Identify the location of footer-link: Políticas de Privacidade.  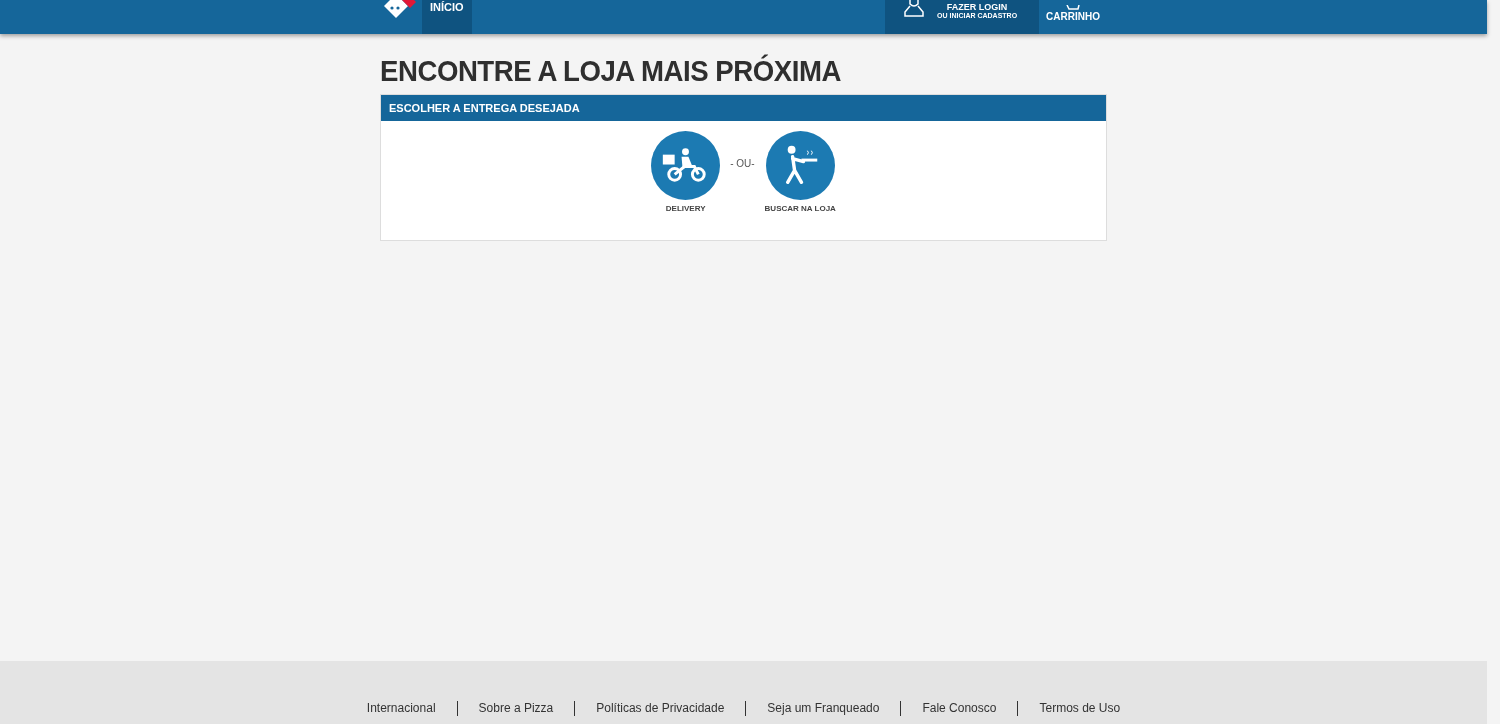
(660, 708).